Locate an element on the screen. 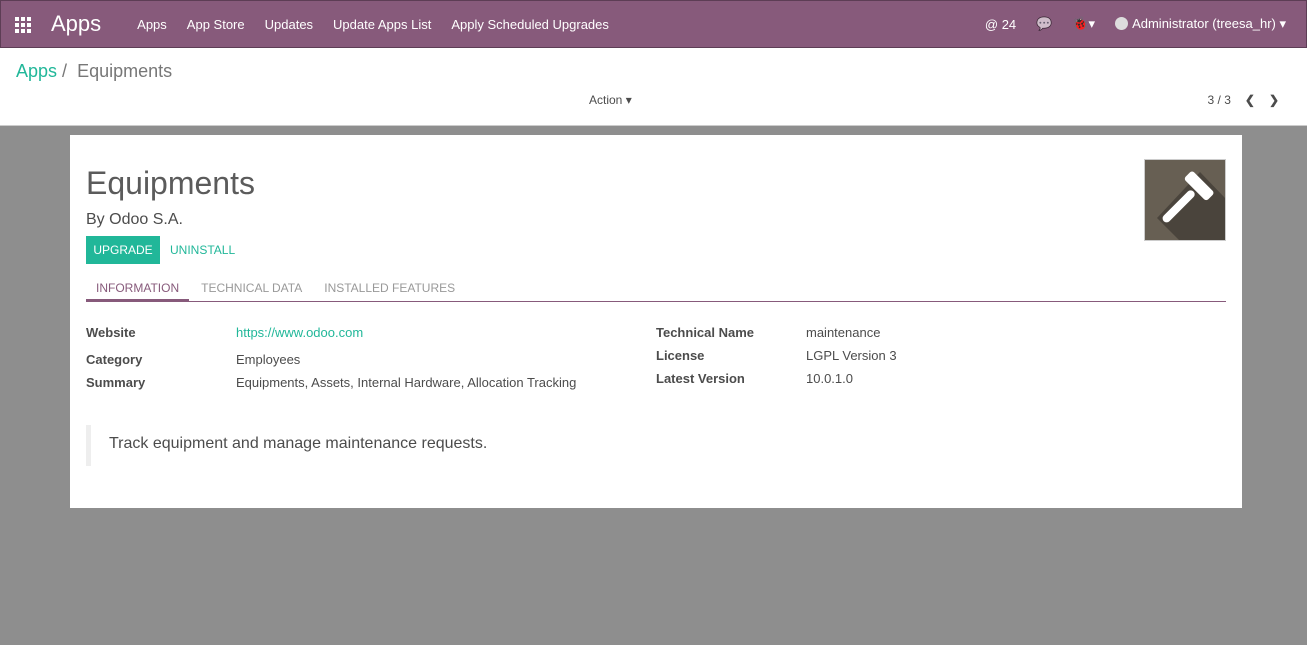  pager-value: 3 / 3 is located at coordinates (1219, 100).